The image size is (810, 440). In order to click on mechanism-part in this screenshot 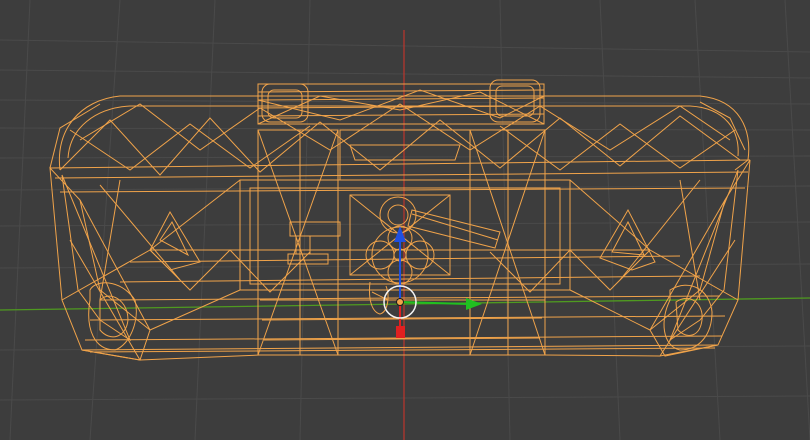, I will do `click(394, 255)`.